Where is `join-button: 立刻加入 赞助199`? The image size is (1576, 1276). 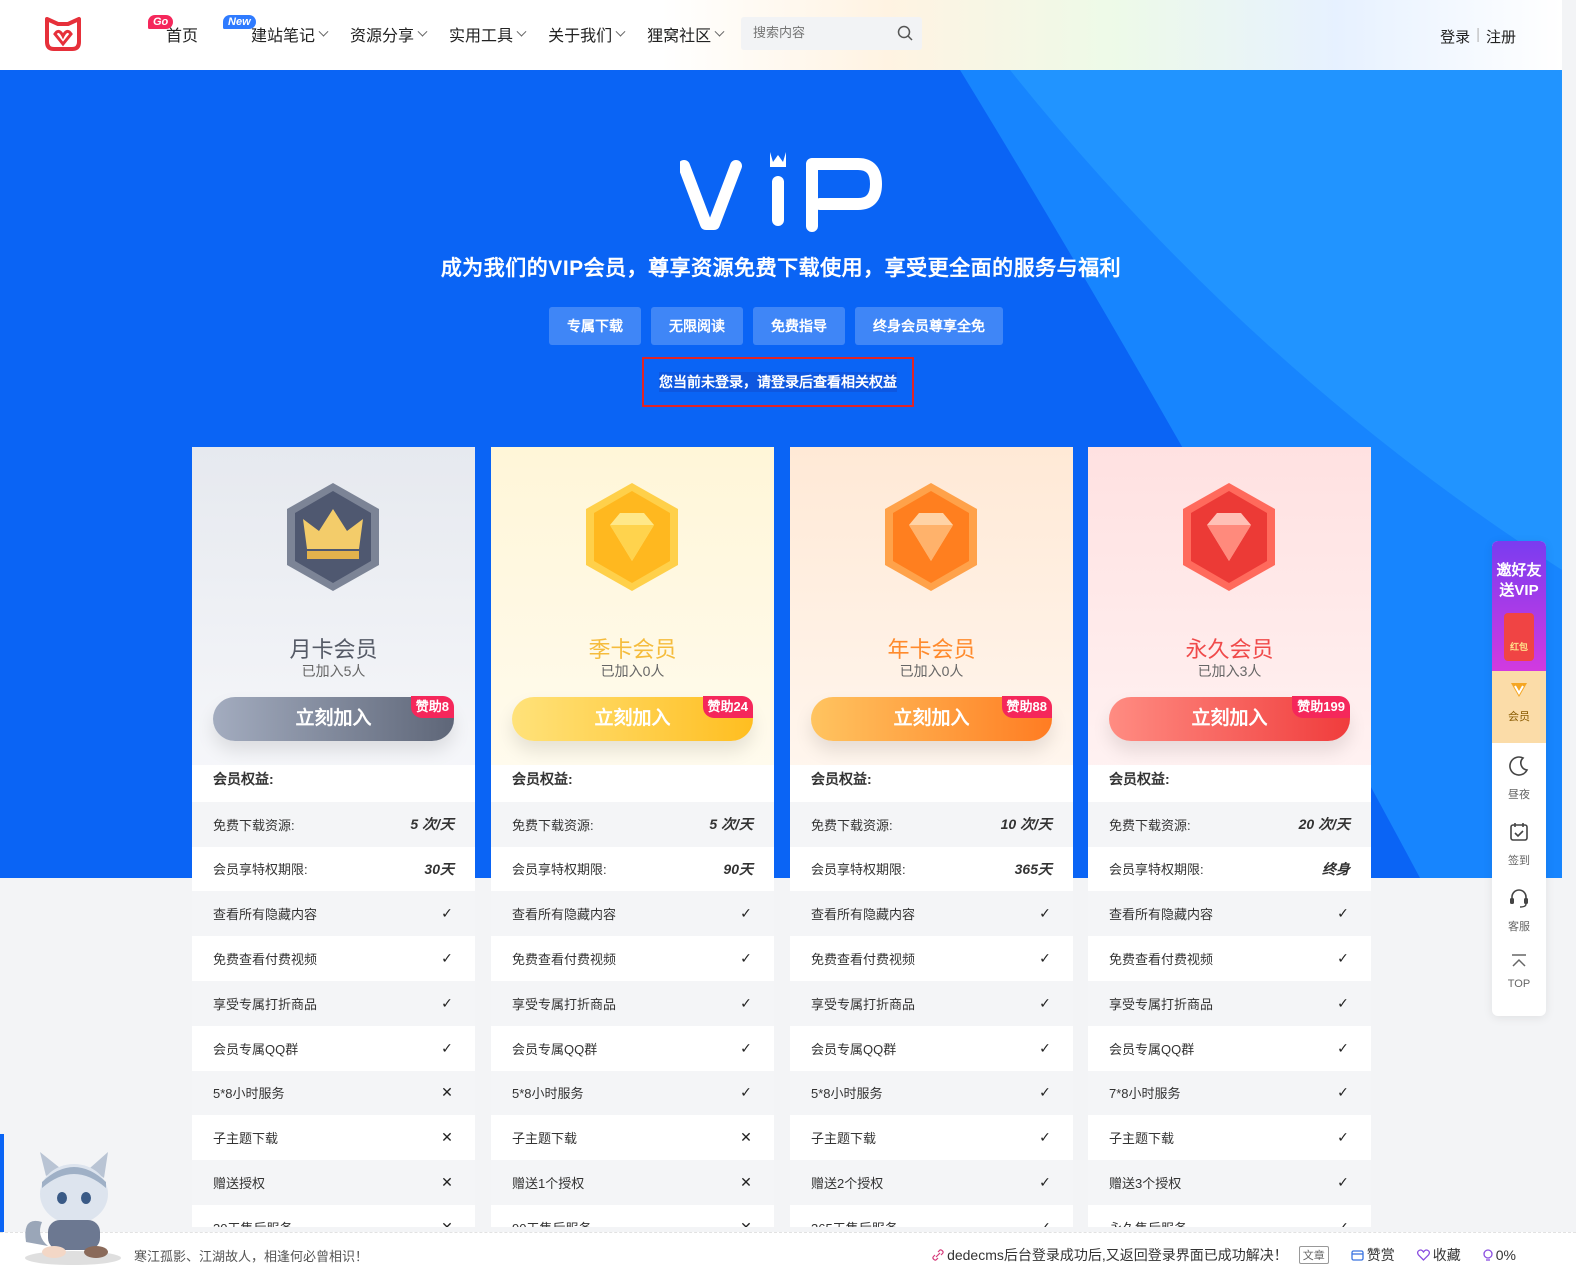 join-button: 立刻加入 赞助199 is located at coordinates (1229, 718).